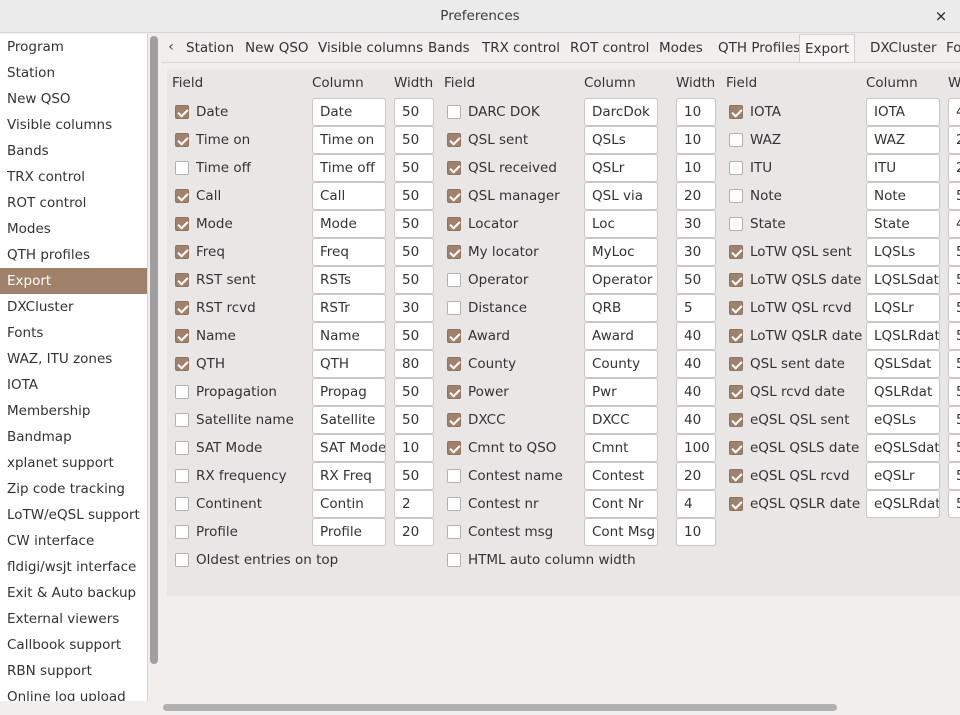  I want to click on sidebar-item-bands: Bands, so click(73, 151).